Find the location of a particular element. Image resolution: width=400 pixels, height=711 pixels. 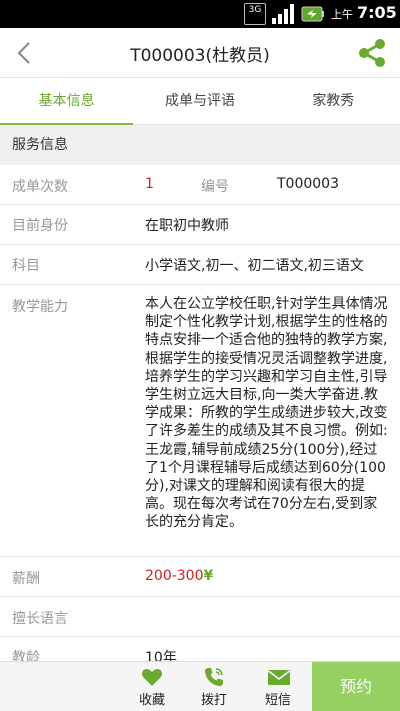

salary-range: 200-300 is located at coordinates (174, 576).